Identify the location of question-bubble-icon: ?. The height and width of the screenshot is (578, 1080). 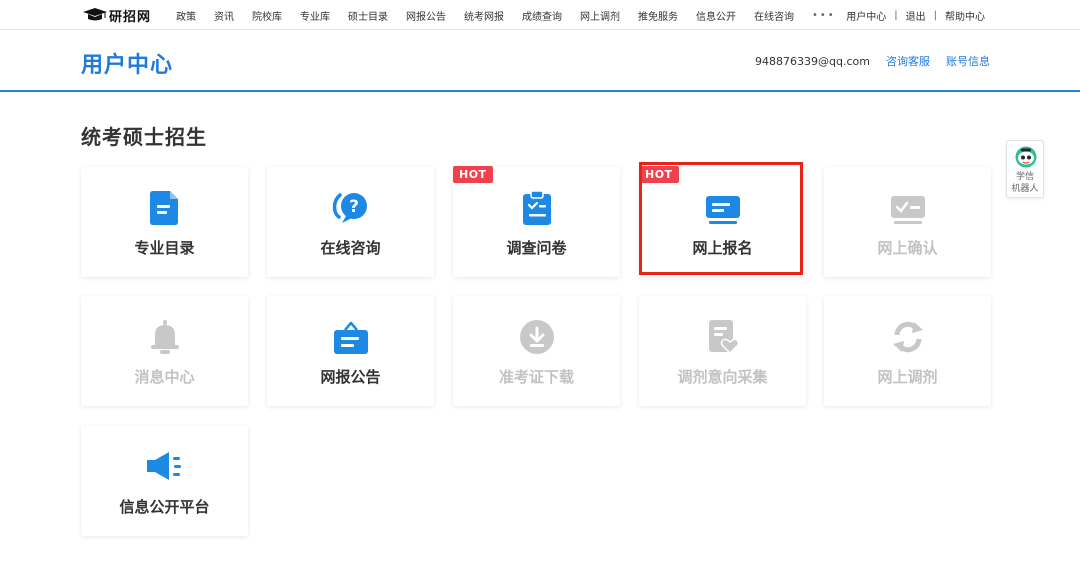
(349, 208).